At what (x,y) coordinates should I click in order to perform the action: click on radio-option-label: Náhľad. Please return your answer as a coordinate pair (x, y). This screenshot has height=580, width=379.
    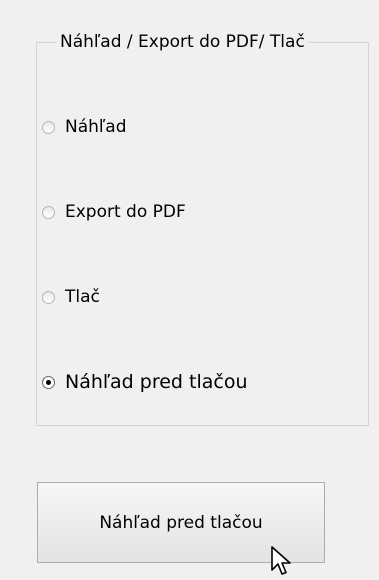
    Looking at the image, I should click on (96, 127).